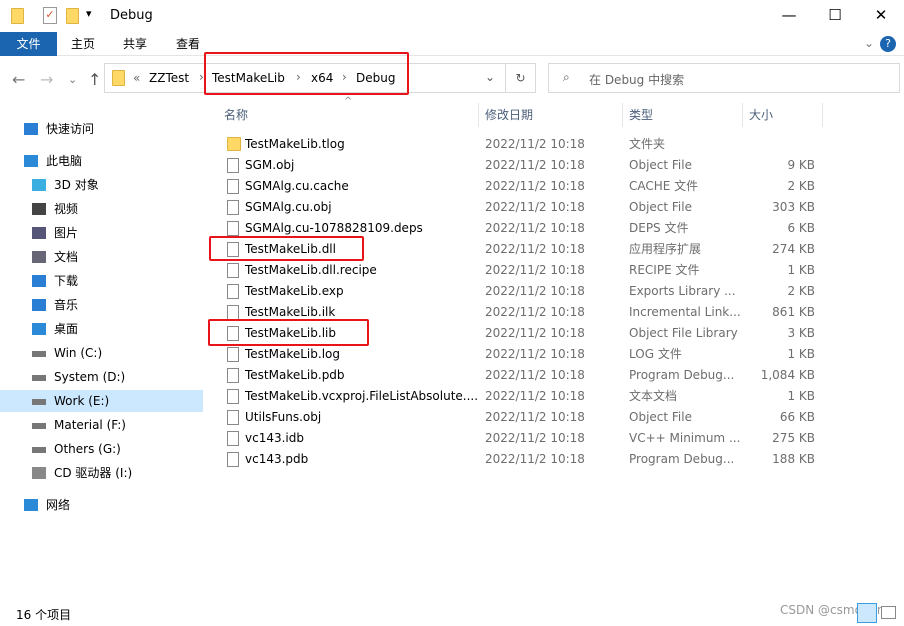 The width and height of the screenshot is (904, 626). Describe the element at coordinates (101, 449) in the screenshot. I see `sidebar-item: Others (G:)` at that location.